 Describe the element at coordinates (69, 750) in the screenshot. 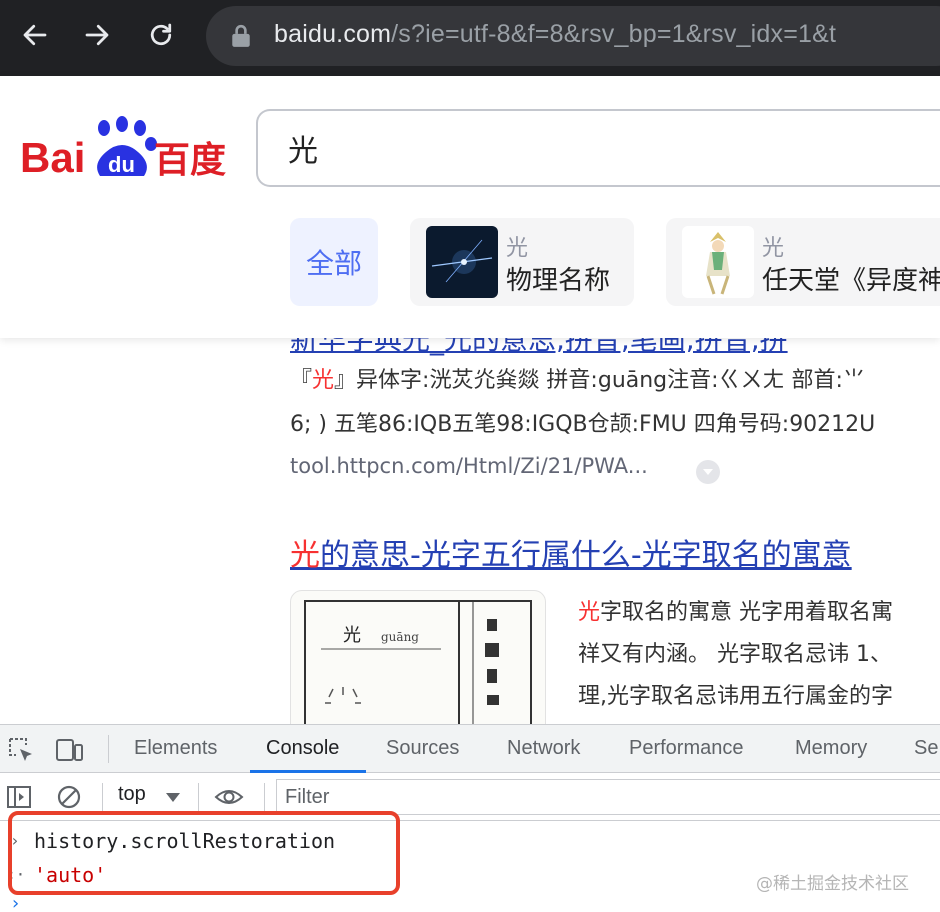

I see `device-toolbar-icon` at that location.